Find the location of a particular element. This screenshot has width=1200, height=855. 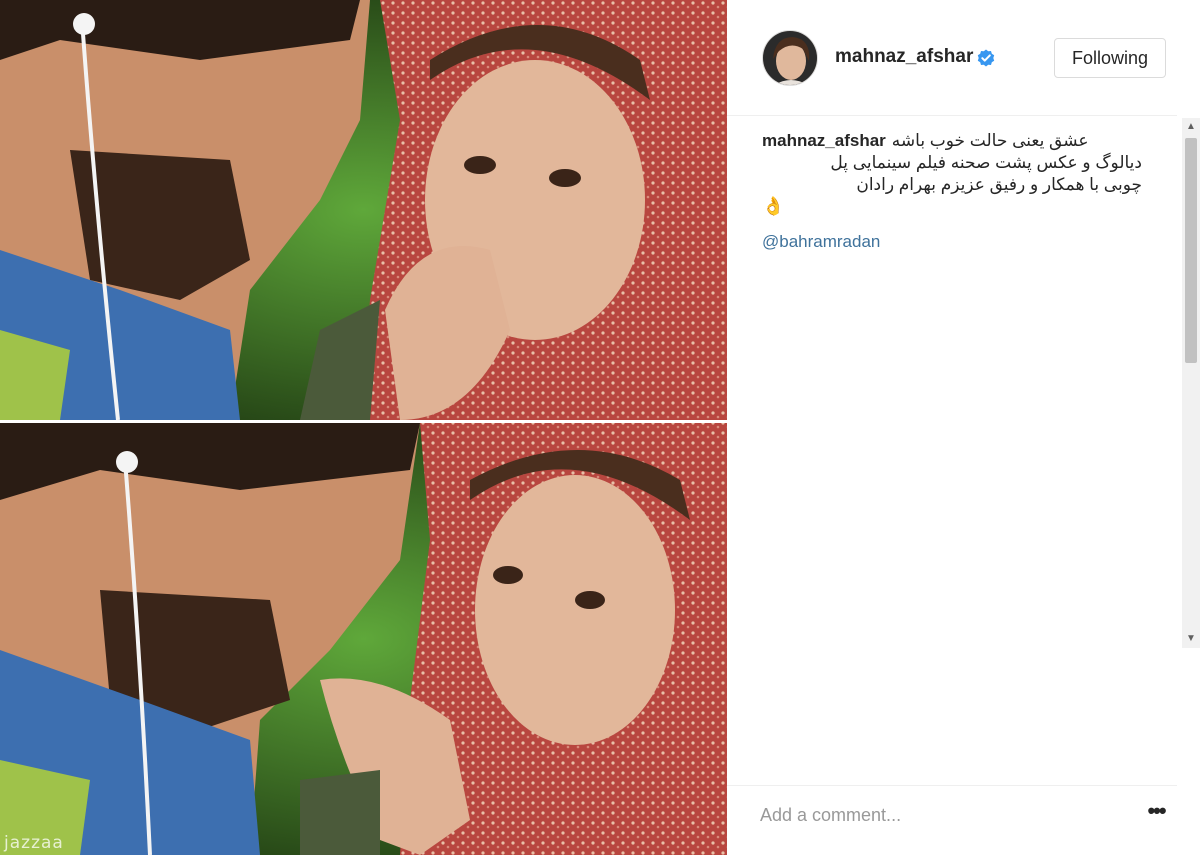

caption-line-3: چوبی با همکار و رفیق عزیزم بهرام رادان is located at coordinates (999, 184).